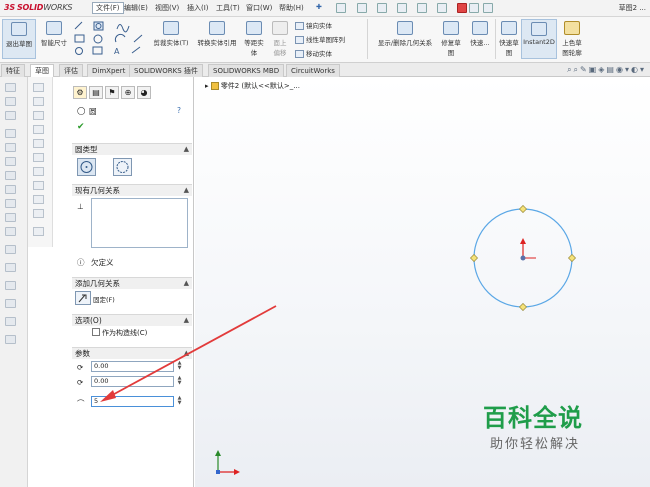 This screenshot has width=650, height=487. I want to click on watermark-subtitle: 助你轻松解决, so click(535, 444).